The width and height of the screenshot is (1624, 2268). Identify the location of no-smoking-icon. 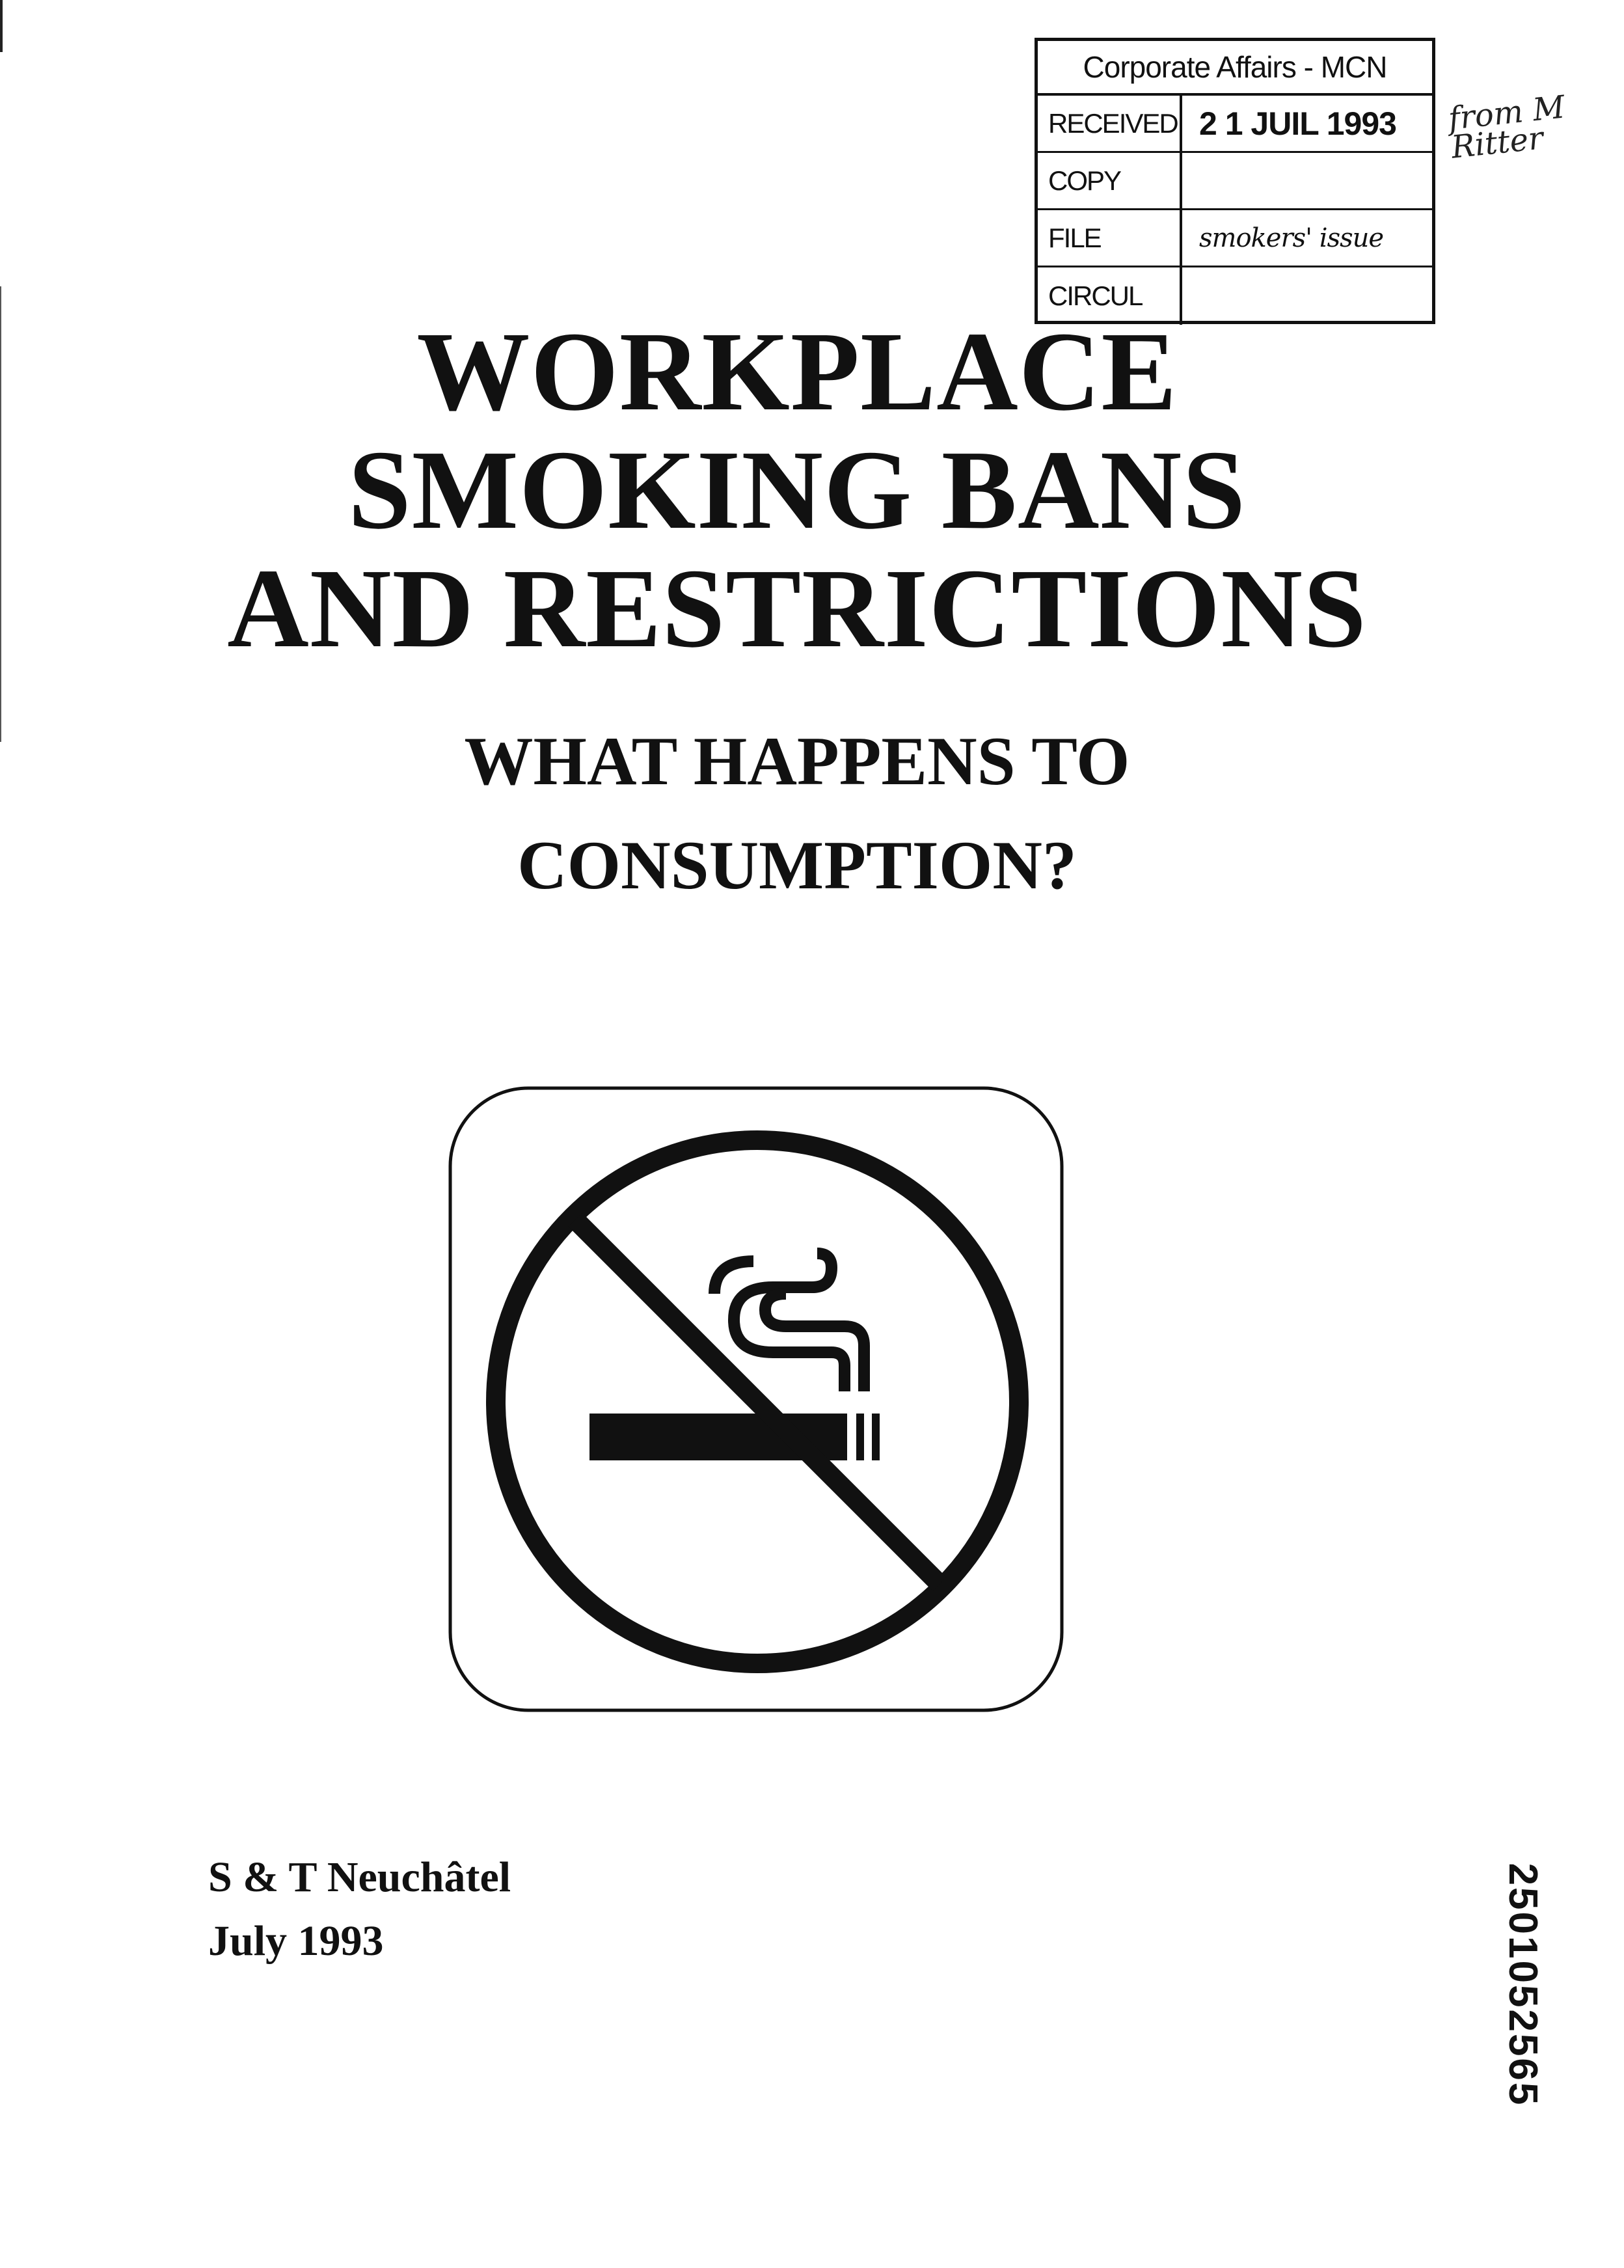
(756, 1399).